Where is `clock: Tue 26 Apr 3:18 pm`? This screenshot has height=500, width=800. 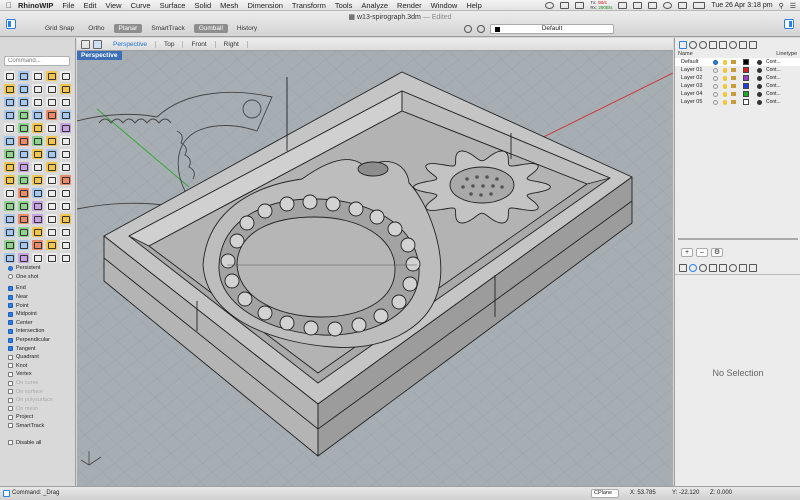 clock: Tue 26 Apr 3:18 pm is located at coordinates (741, 5).